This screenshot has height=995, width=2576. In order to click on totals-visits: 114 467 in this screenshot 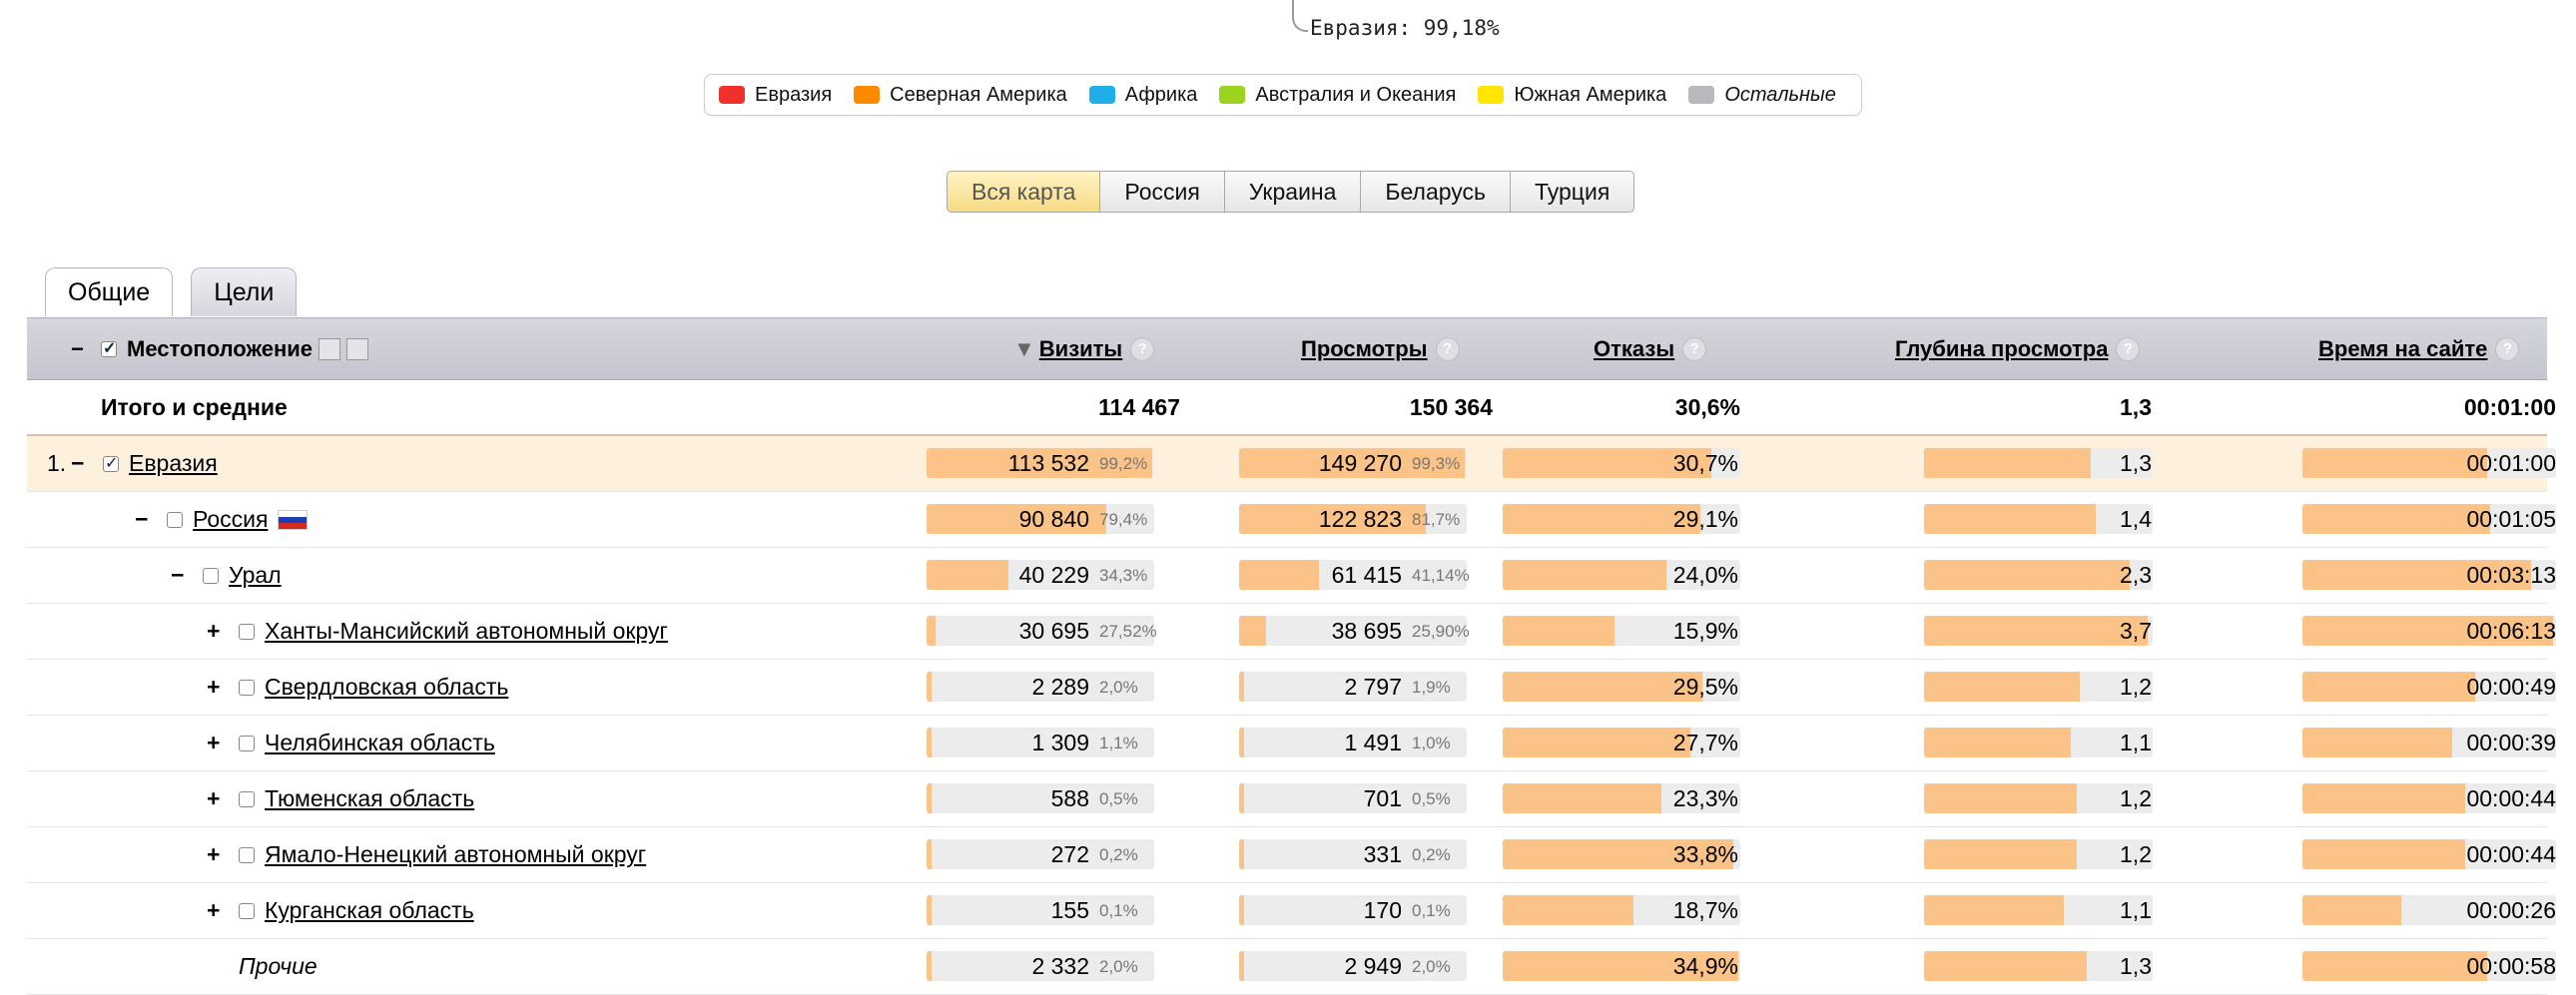, I will do `click(1139, 407)`.